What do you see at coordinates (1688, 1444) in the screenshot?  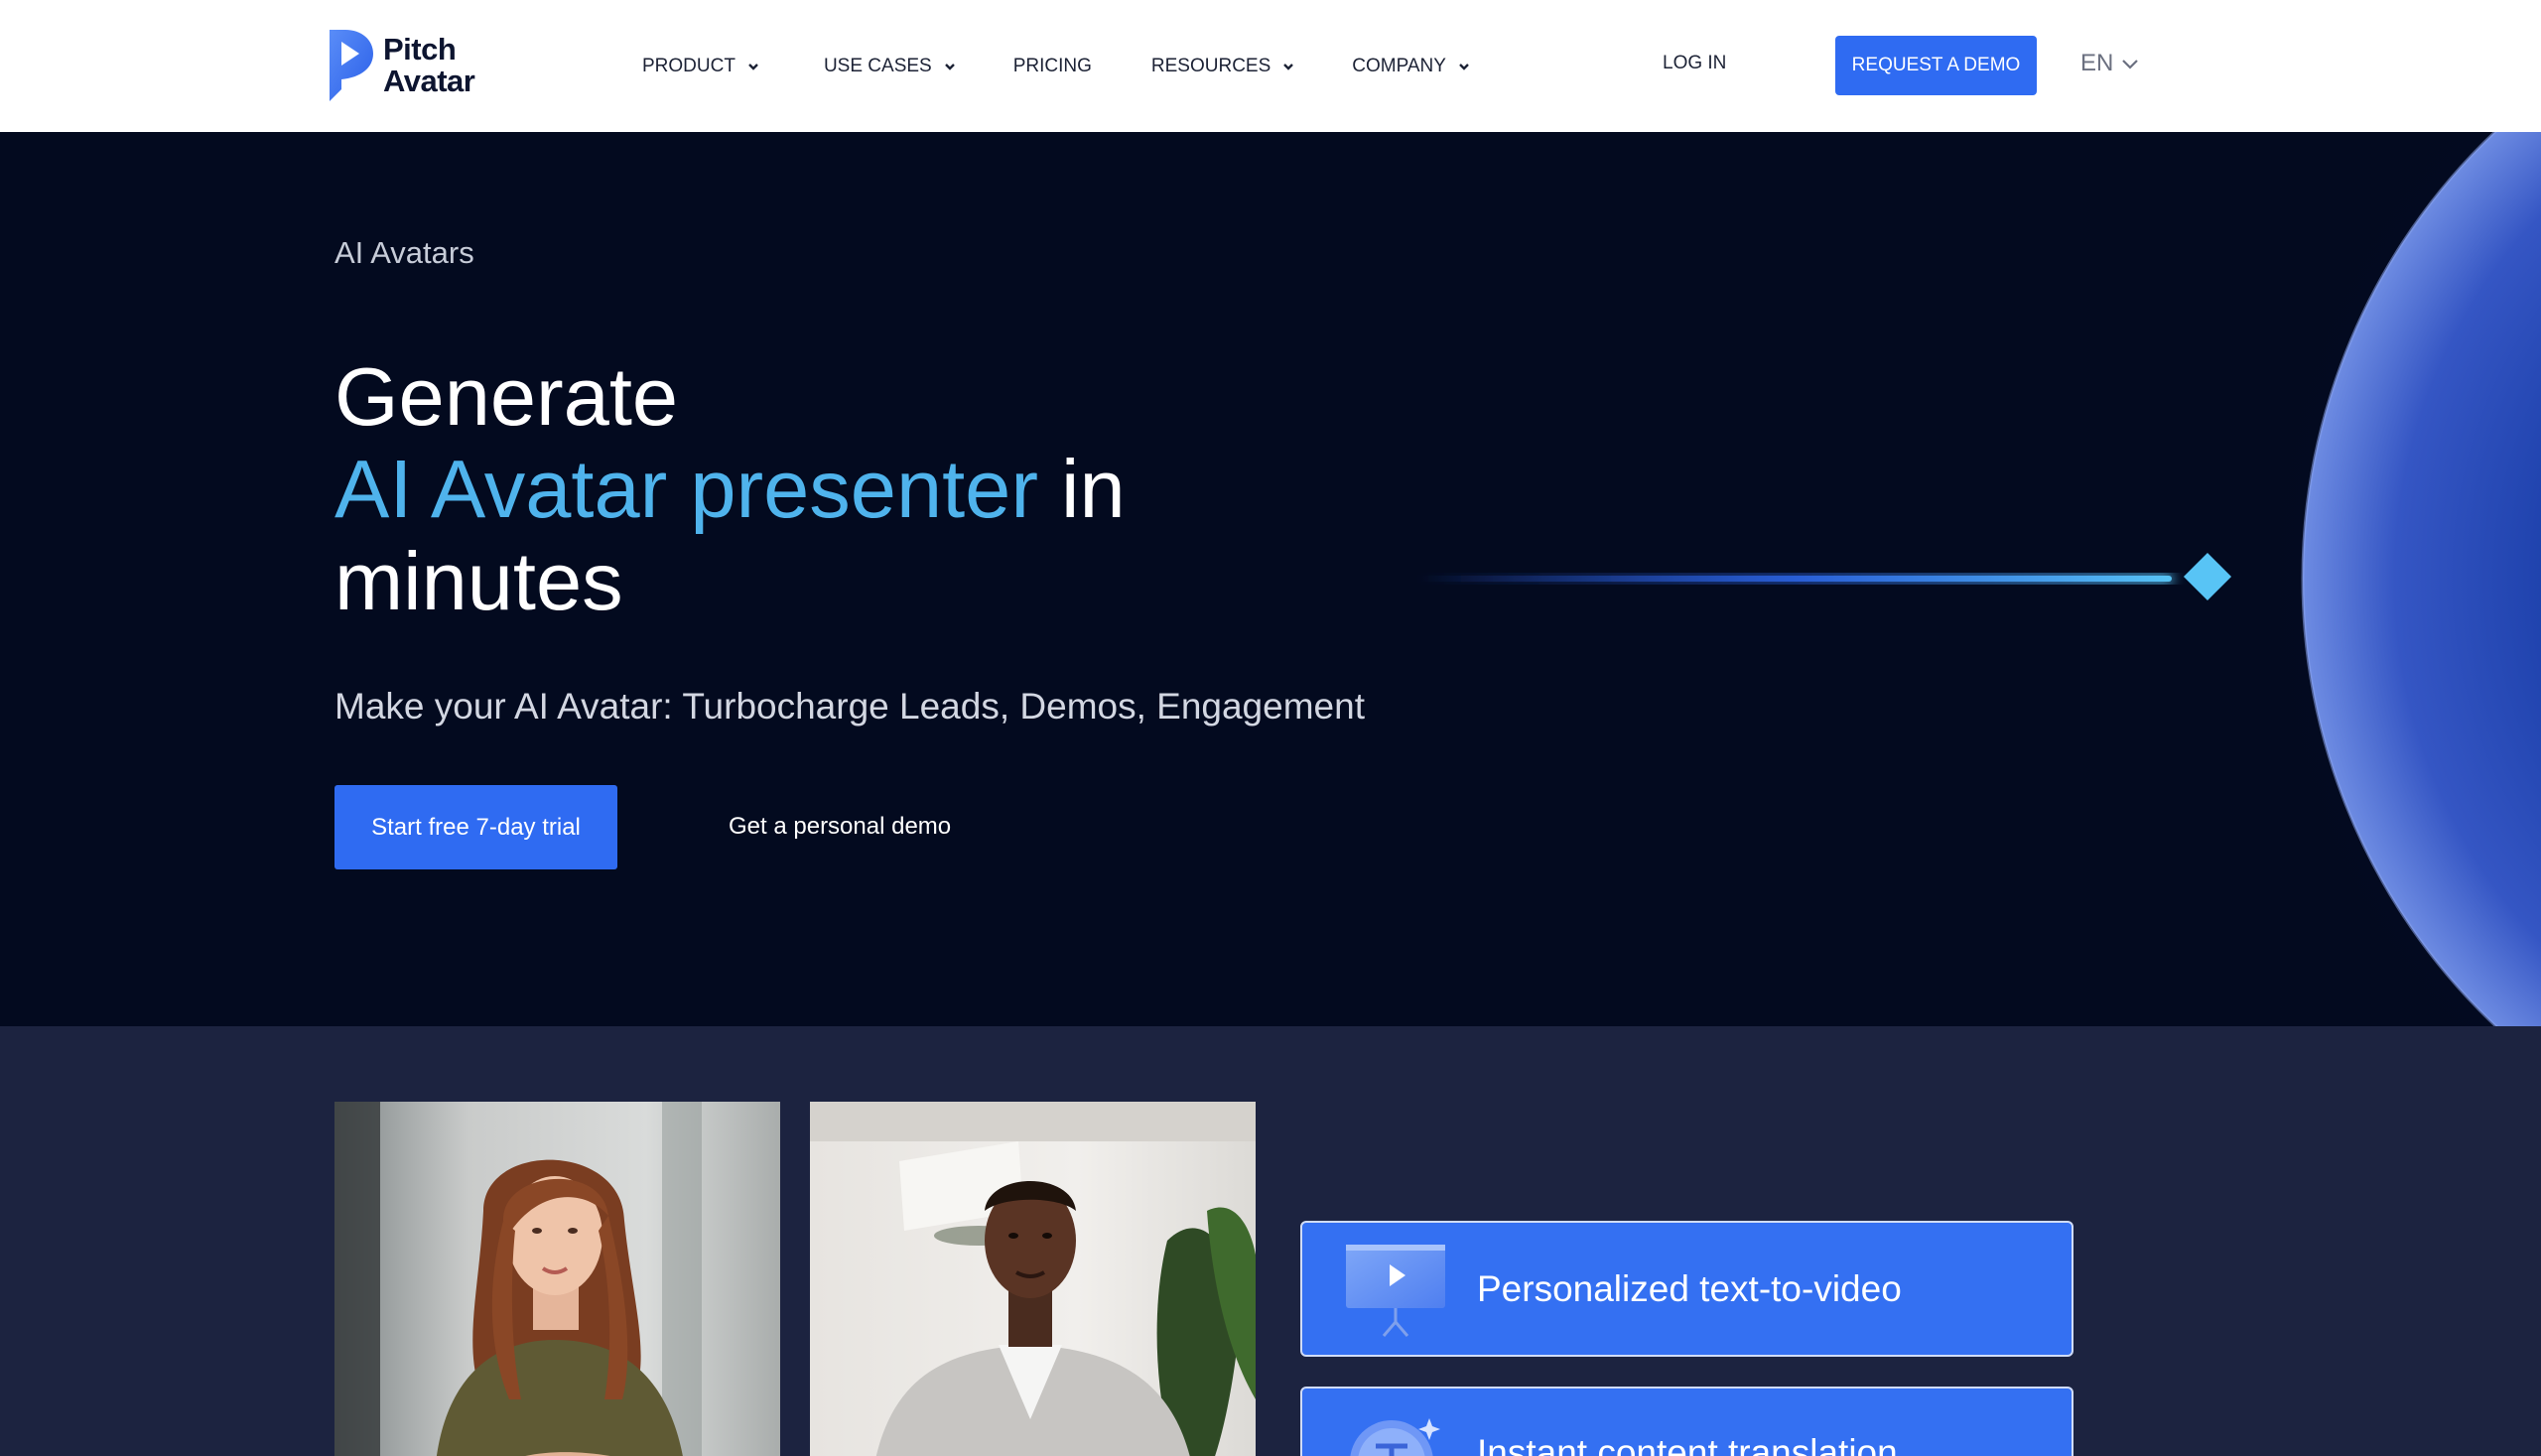 I see `feature-label: Instant content translation` at bounding box center [1688, 1444].